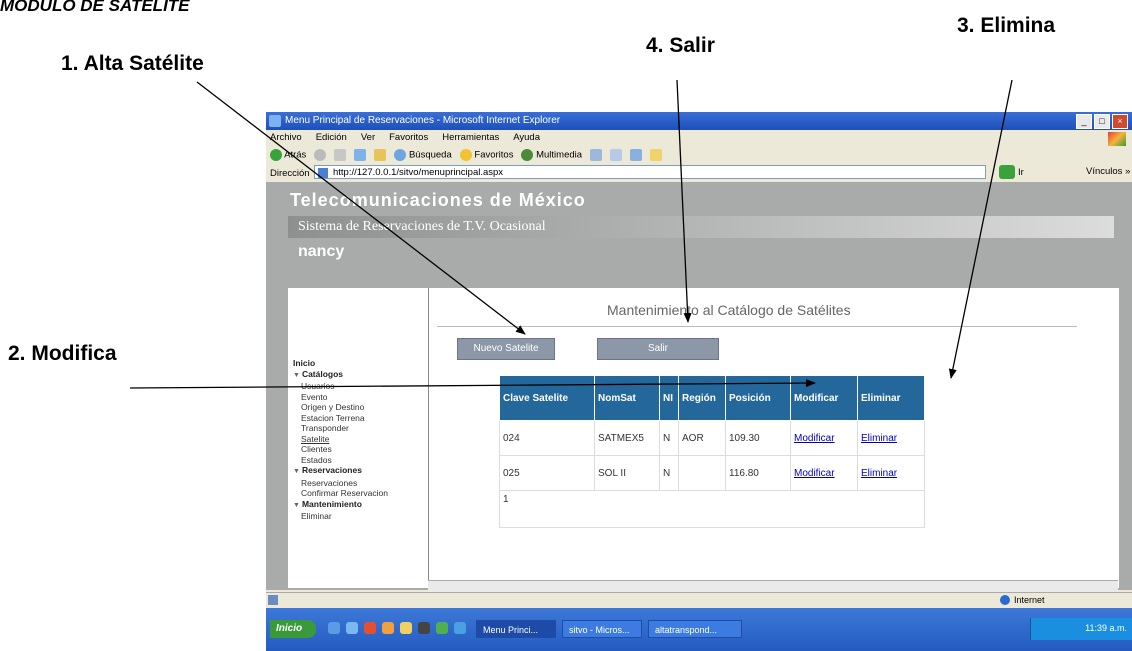 This screenshot has width=1132, height=651. What do you see at coordinates (340, 363) in the screenshot?
I see `nav-inicio: Inicio` at bounding box center [340, 363].